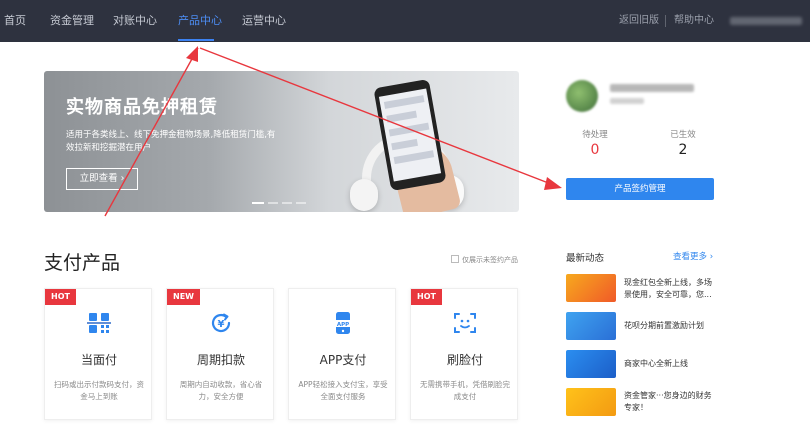 The width and height of the screenshot is (810, 426). Describe the element at coordinates (595, 150) in the screenshot. I see `pending-count: 0` at that location.